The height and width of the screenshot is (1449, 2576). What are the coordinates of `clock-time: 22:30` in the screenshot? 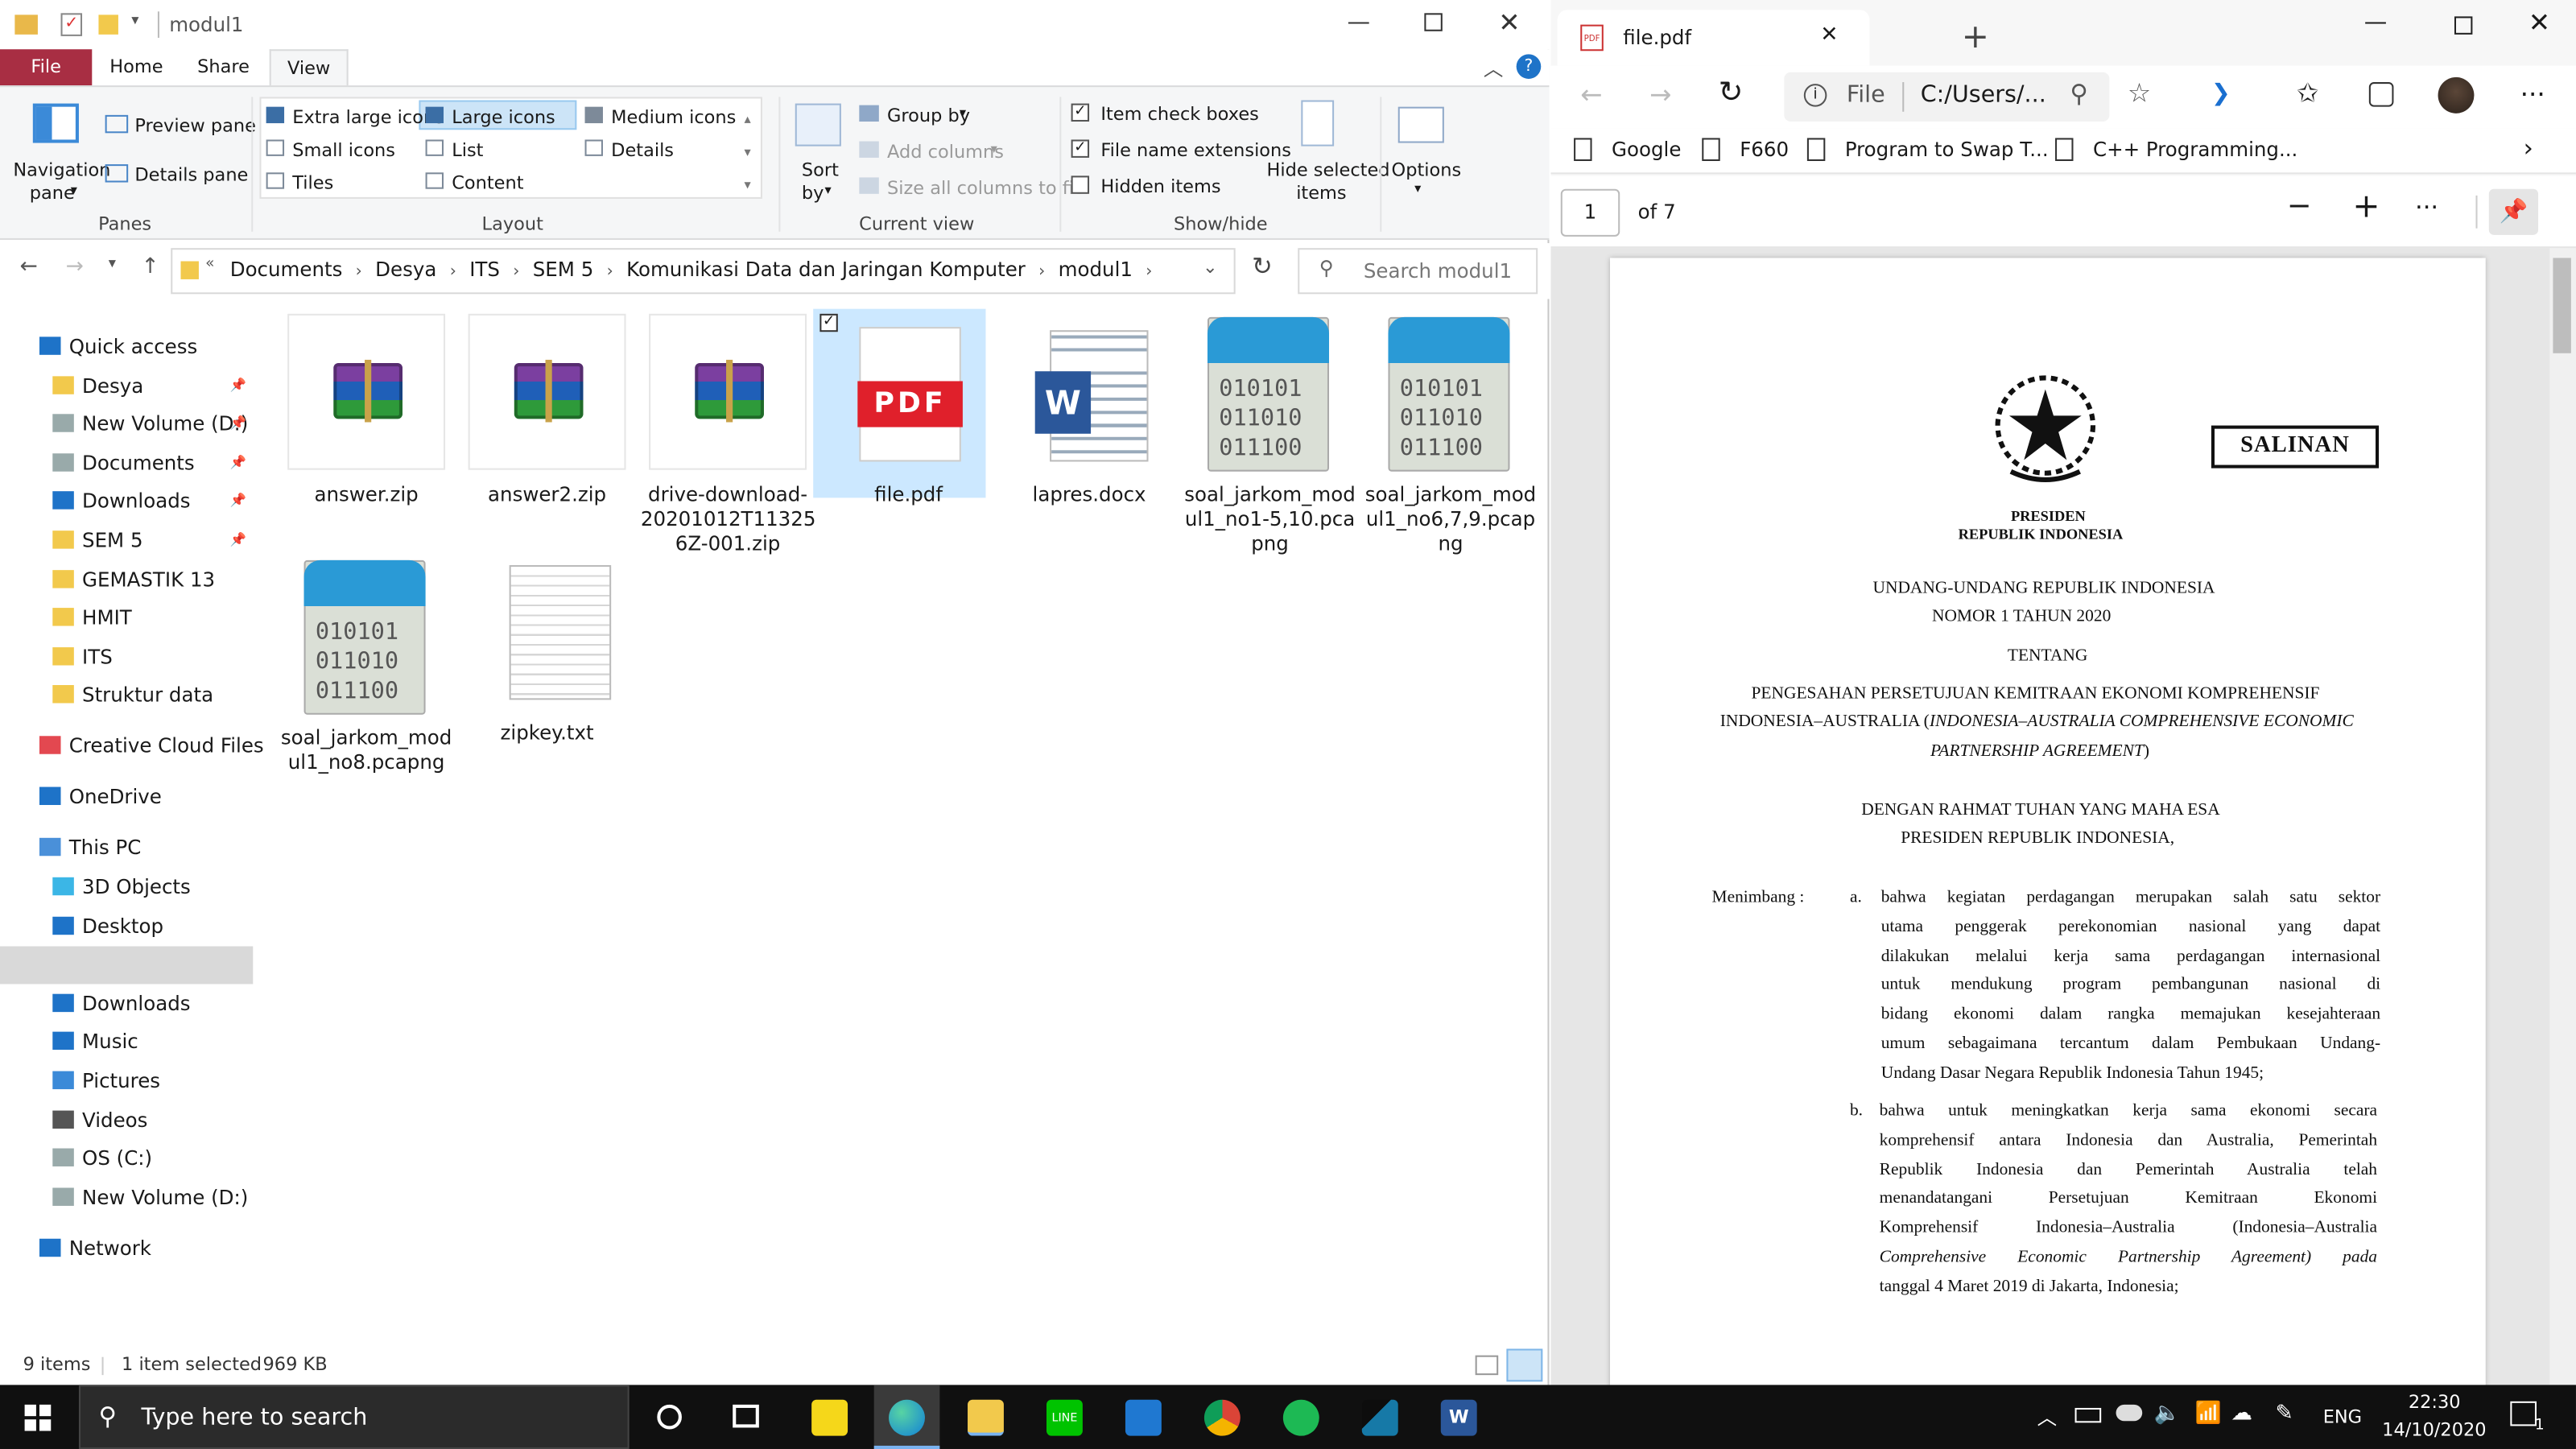 It's located at (2435, 1403).